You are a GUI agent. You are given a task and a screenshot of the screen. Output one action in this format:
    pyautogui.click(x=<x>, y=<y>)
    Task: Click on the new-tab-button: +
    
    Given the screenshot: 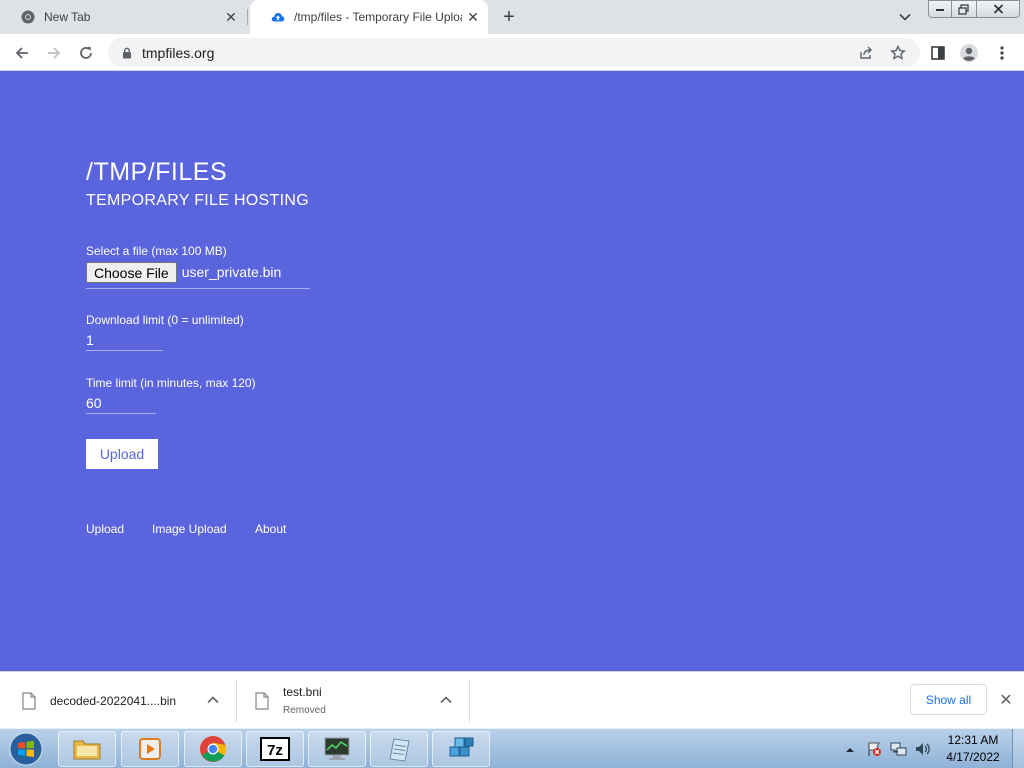 What is the action you would take?
    pyautogui.click(x=509, y=17)
    